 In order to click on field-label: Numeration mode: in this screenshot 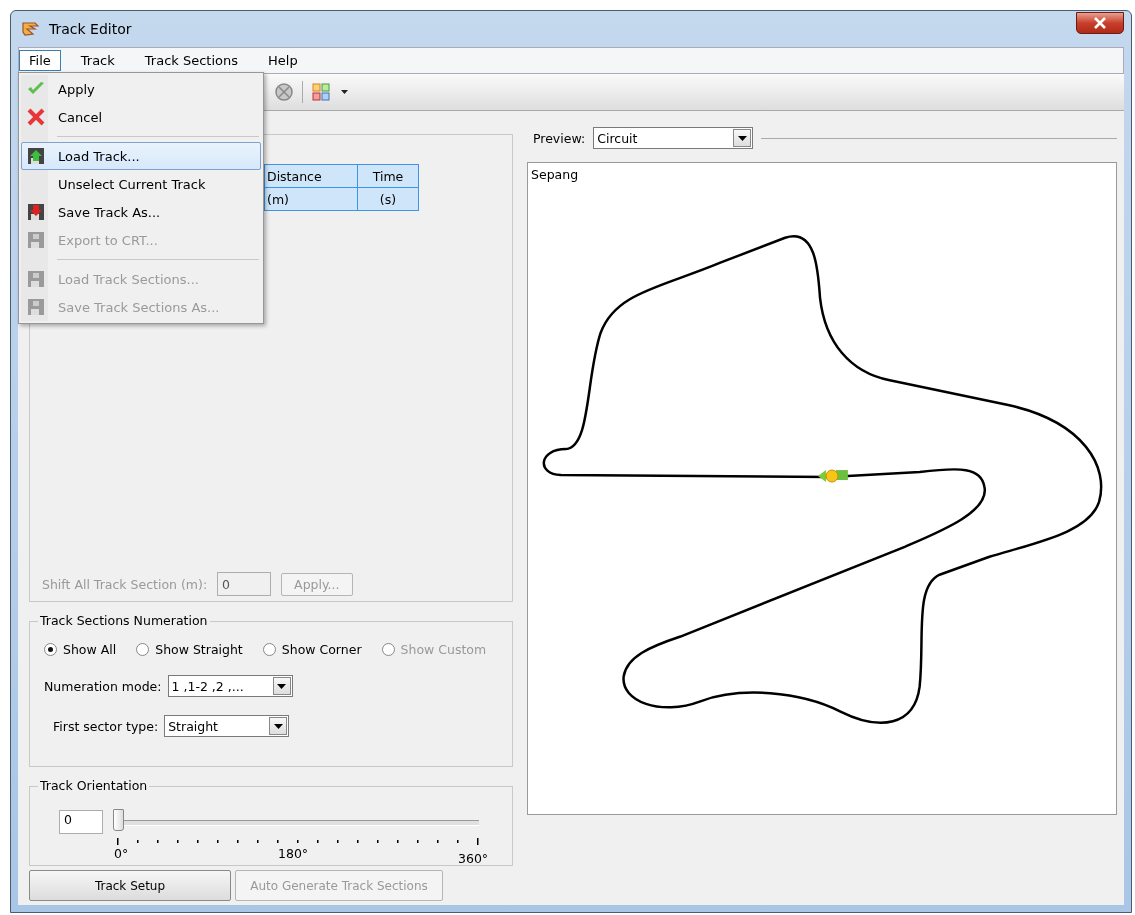, I will do `click(103, 686)`.